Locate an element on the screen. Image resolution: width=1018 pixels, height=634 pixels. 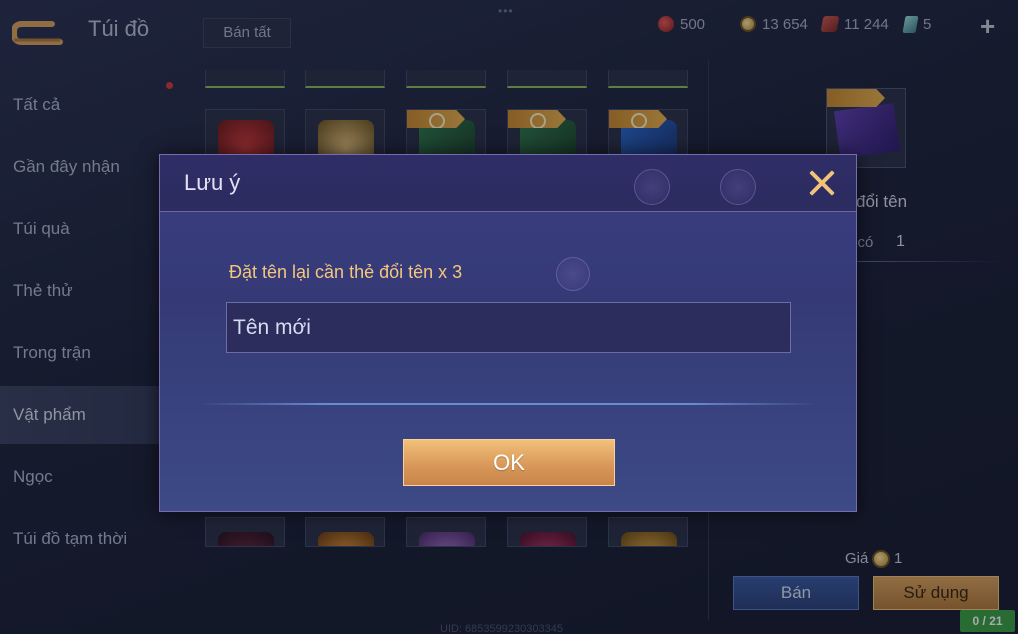
dialog-header: Lưu ý is located at coordinates (508, 183).